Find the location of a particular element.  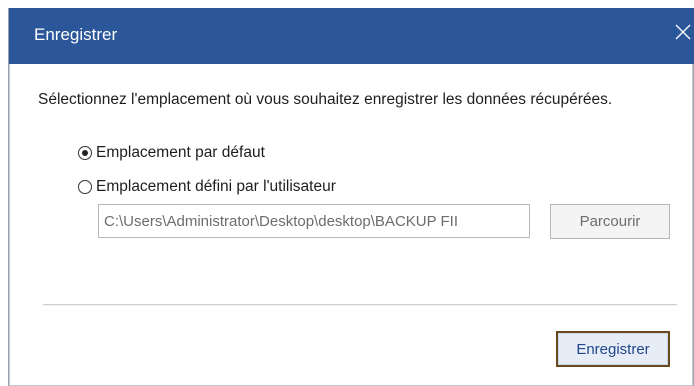

custom-location-option: Emplacement défini par l'utilisateur is located at coordinates (207, 187).